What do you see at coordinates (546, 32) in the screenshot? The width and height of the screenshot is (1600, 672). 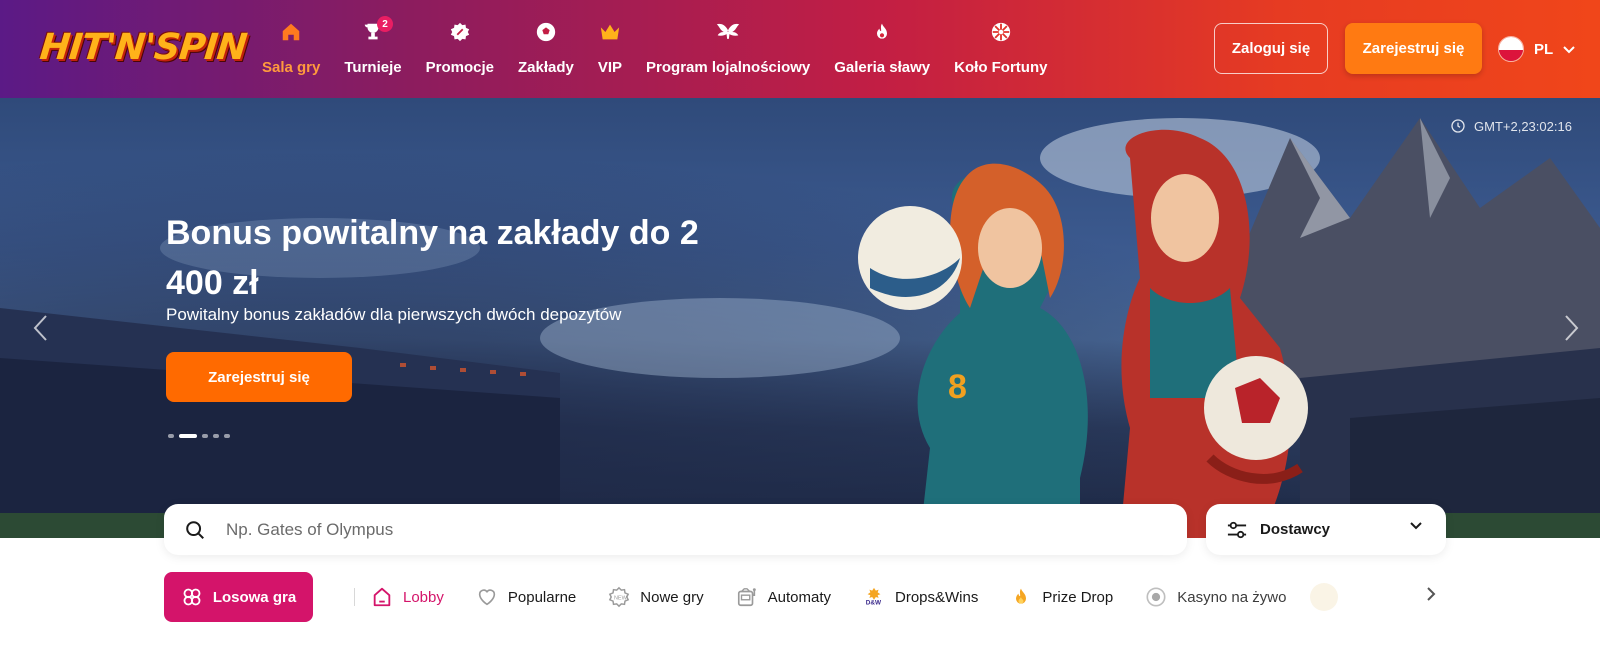 I see `football-icon` at bounding box center [546, 32].